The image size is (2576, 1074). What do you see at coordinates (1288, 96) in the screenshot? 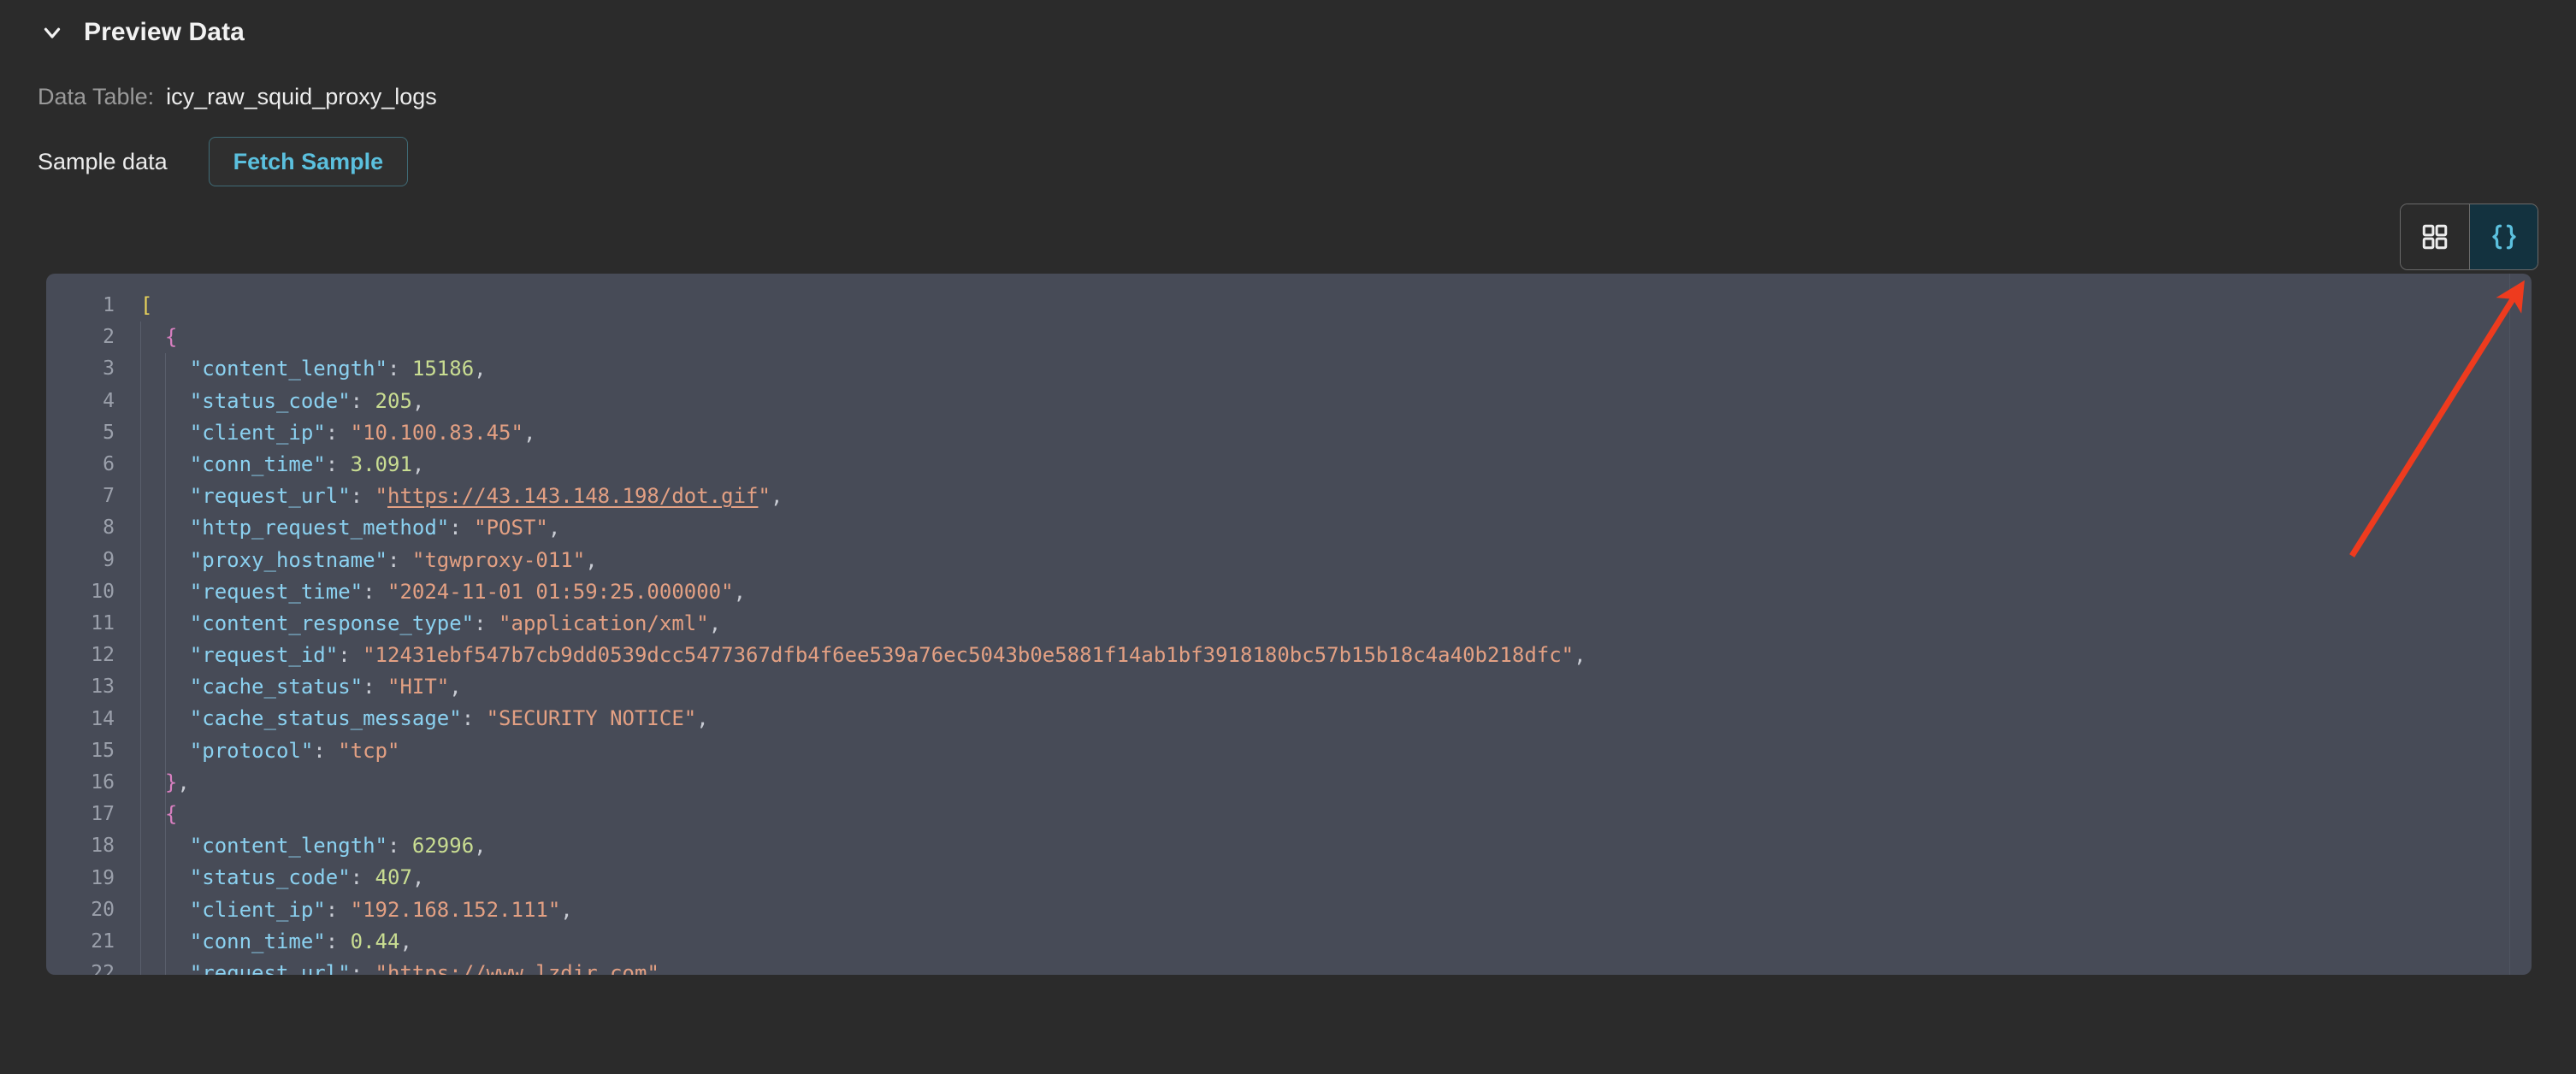
I see `data-table-row: Data Table: icy_raw_squid_proxy_logs` at bounding box center [1288, 96].